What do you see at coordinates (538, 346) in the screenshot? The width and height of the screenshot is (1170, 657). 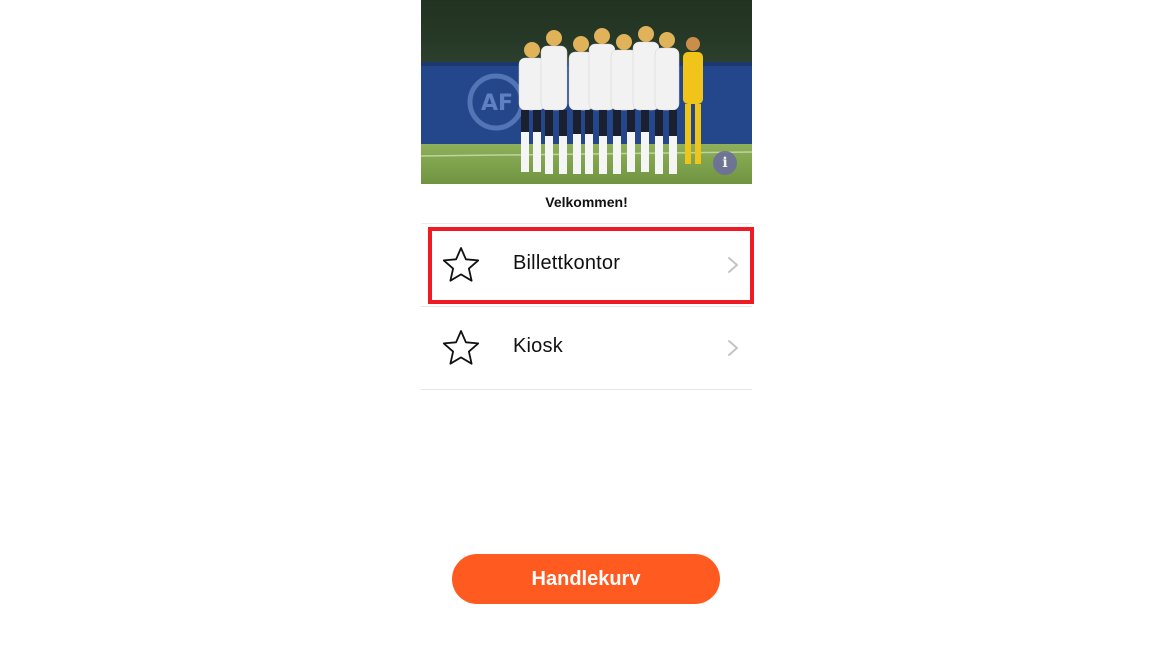 I see `menu-item-label: Kiosk` at bounding box center [538, 346].